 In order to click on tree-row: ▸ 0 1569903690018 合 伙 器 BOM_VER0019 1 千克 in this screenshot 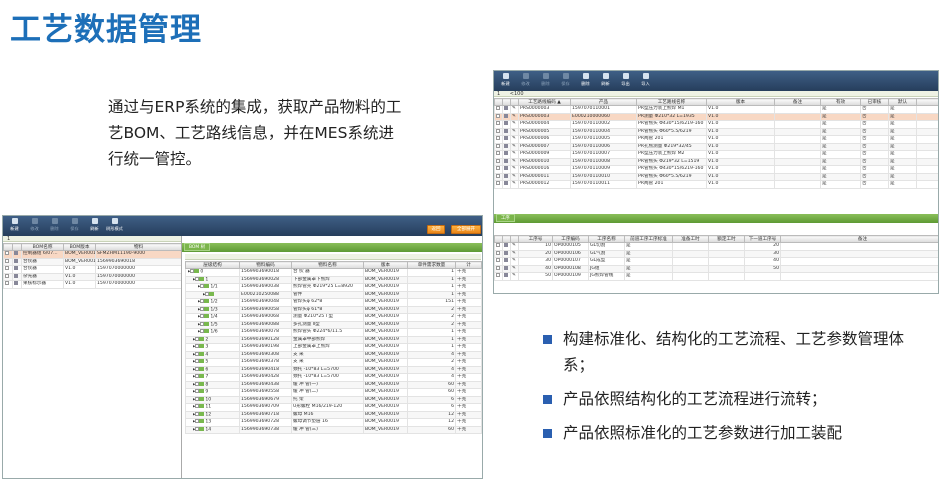, I will do `click(333, 272)`.